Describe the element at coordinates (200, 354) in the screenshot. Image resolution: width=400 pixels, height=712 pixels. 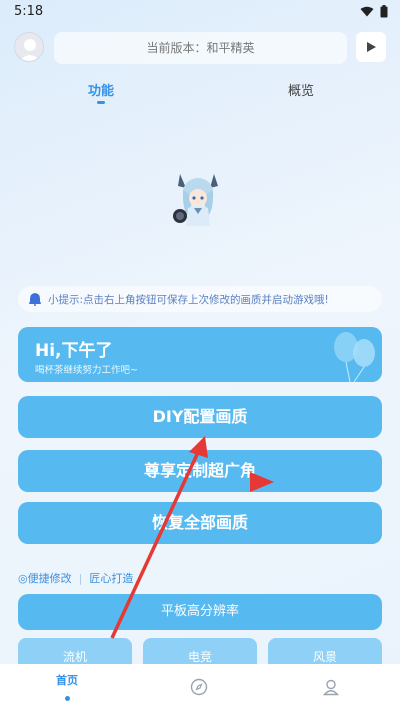
I see `greeting-card: Hi,下午了 喝杯茶继续努力工作吧~` at that location.